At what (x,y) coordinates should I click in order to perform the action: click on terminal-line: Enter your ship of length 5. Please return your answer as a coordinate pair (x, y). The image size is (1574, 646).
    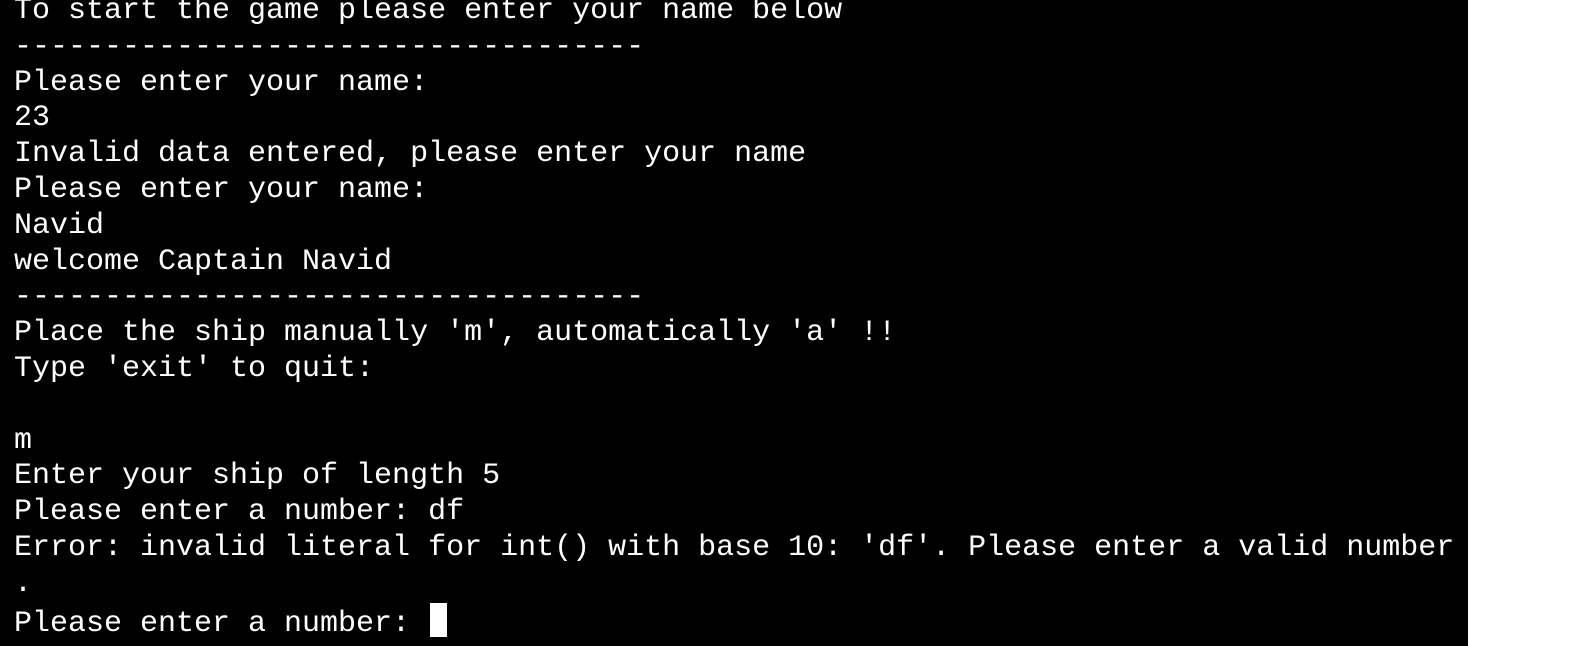
    Looking at the image, I should click on (257, 476).